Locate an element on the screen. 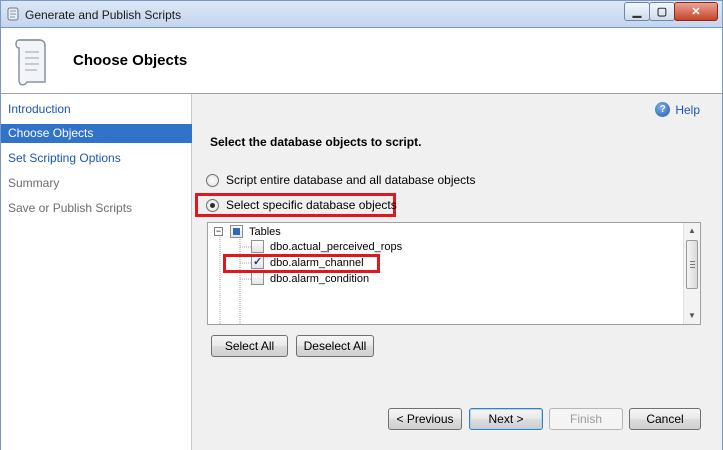 This screenshot has width=723, height=450. tree-scrollbar: ▲ ▼ is located at coordinates (691, 273).